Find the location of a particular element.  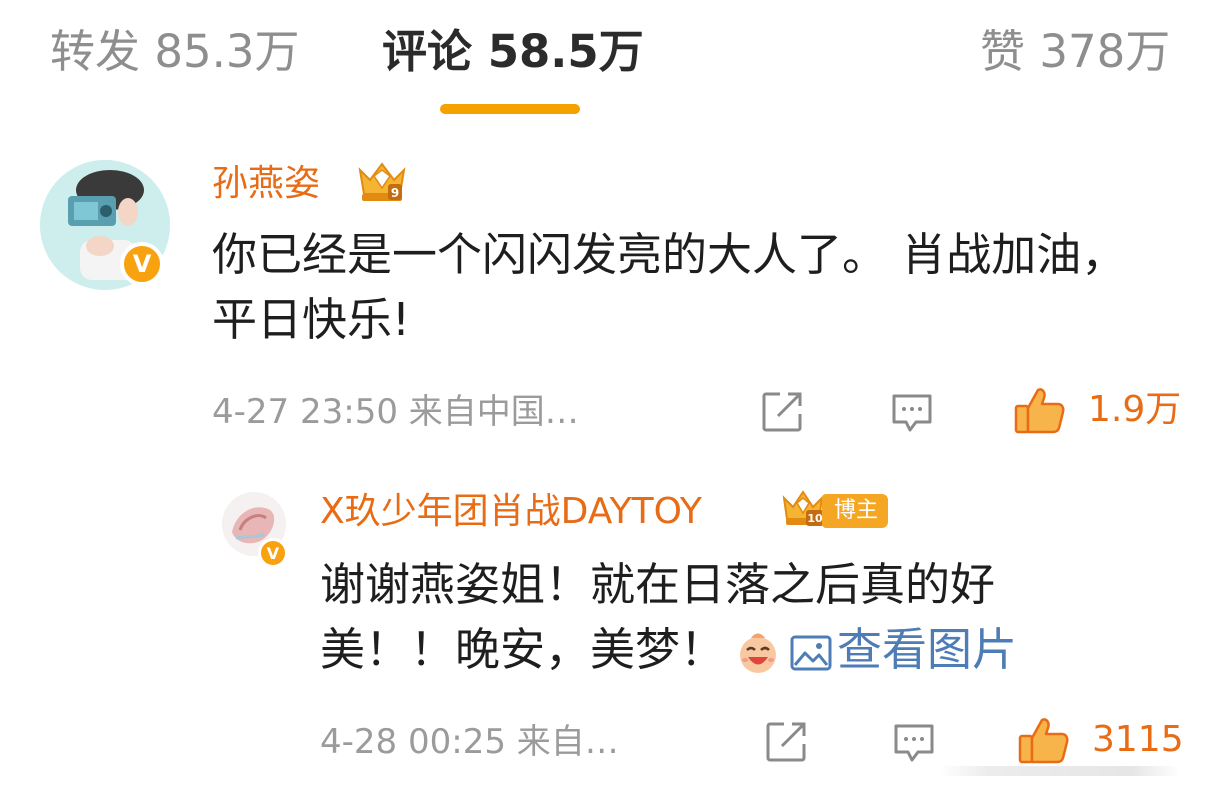

tab-comment: 评论 58.5万 is located at coordinates (513, 52).